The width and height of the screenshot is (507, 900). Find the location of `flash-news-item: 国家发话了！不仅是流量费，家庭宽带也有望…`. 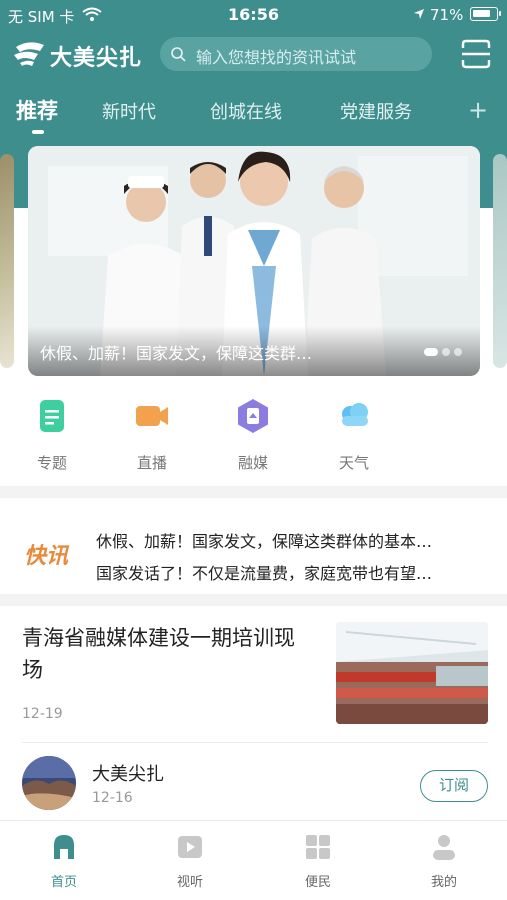

flash-news-item: 国家发话了！不仅是流量费，家庭宽带也有望… is located at coordinates (296, 572).